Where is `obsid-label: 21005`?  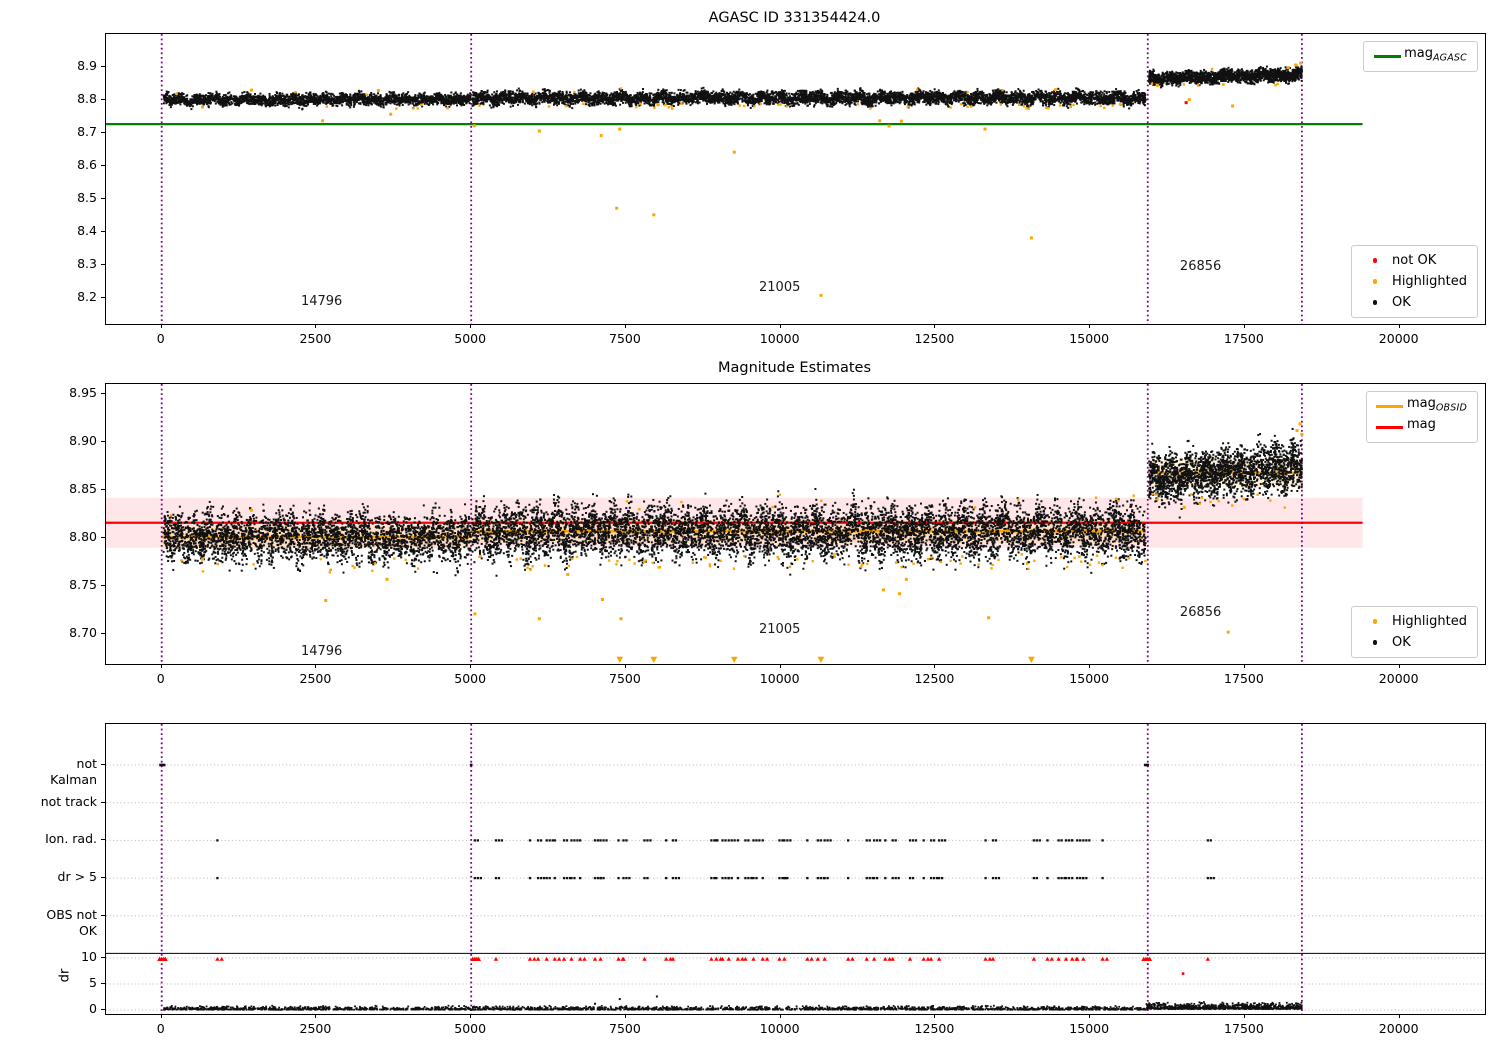 obsid-label: 21005 is located at coordinates (780, 629).